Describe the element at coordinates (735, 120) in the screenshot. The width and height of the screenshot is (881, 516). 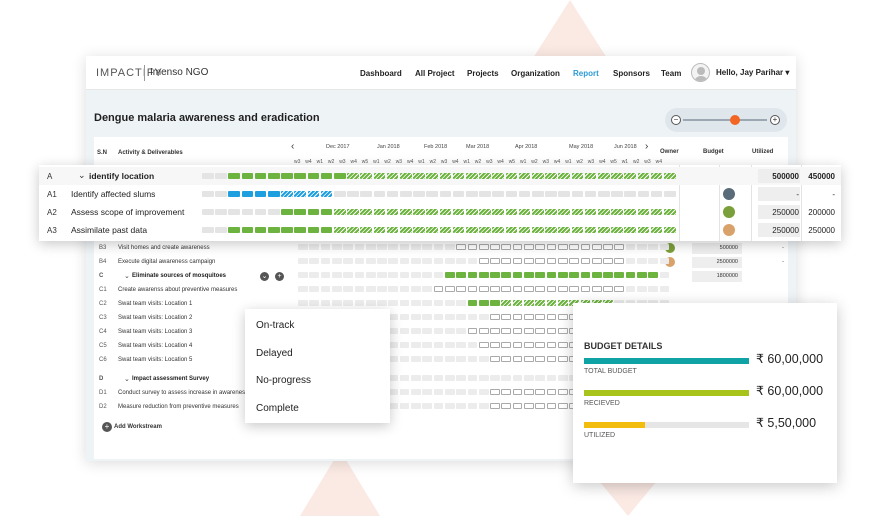
I see `zoom-knob` at that location.